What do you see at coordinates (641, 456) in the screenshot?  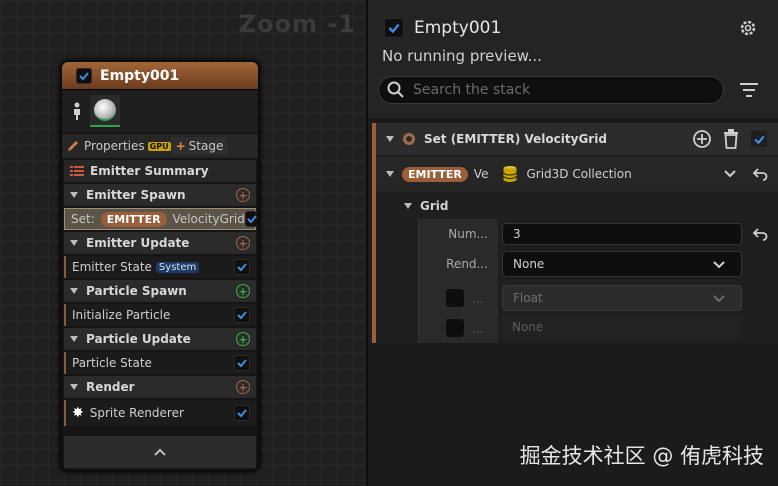 I see `watermark: 掘金技术社区 @ 侑虎科技` at bounding box center [641, 456].